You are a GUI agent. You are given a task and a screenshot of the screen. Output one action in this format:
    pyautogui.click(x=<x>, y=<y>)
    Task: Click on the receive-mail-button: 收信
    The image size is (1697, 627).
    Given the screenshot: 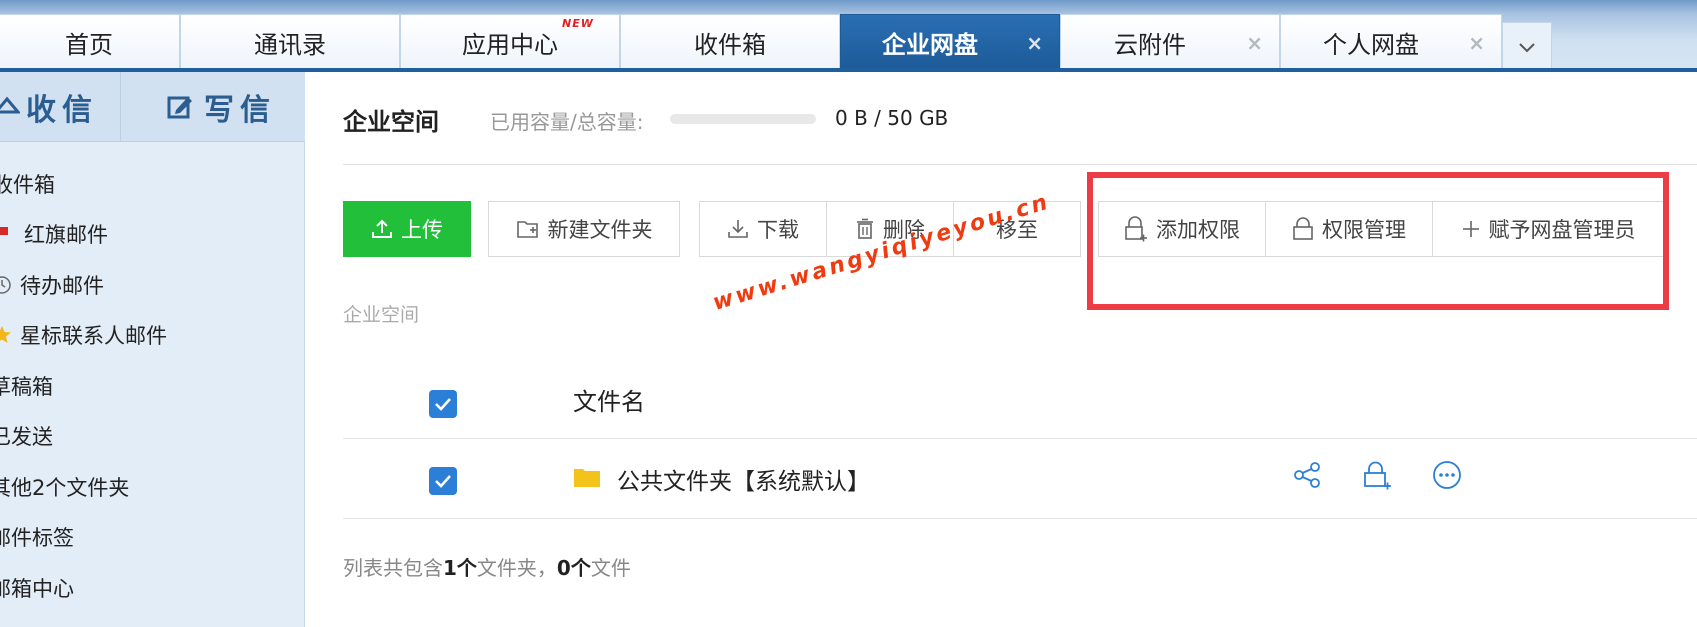 What is the action you would take?
    pyautogui.click(x=49, y=107)
    